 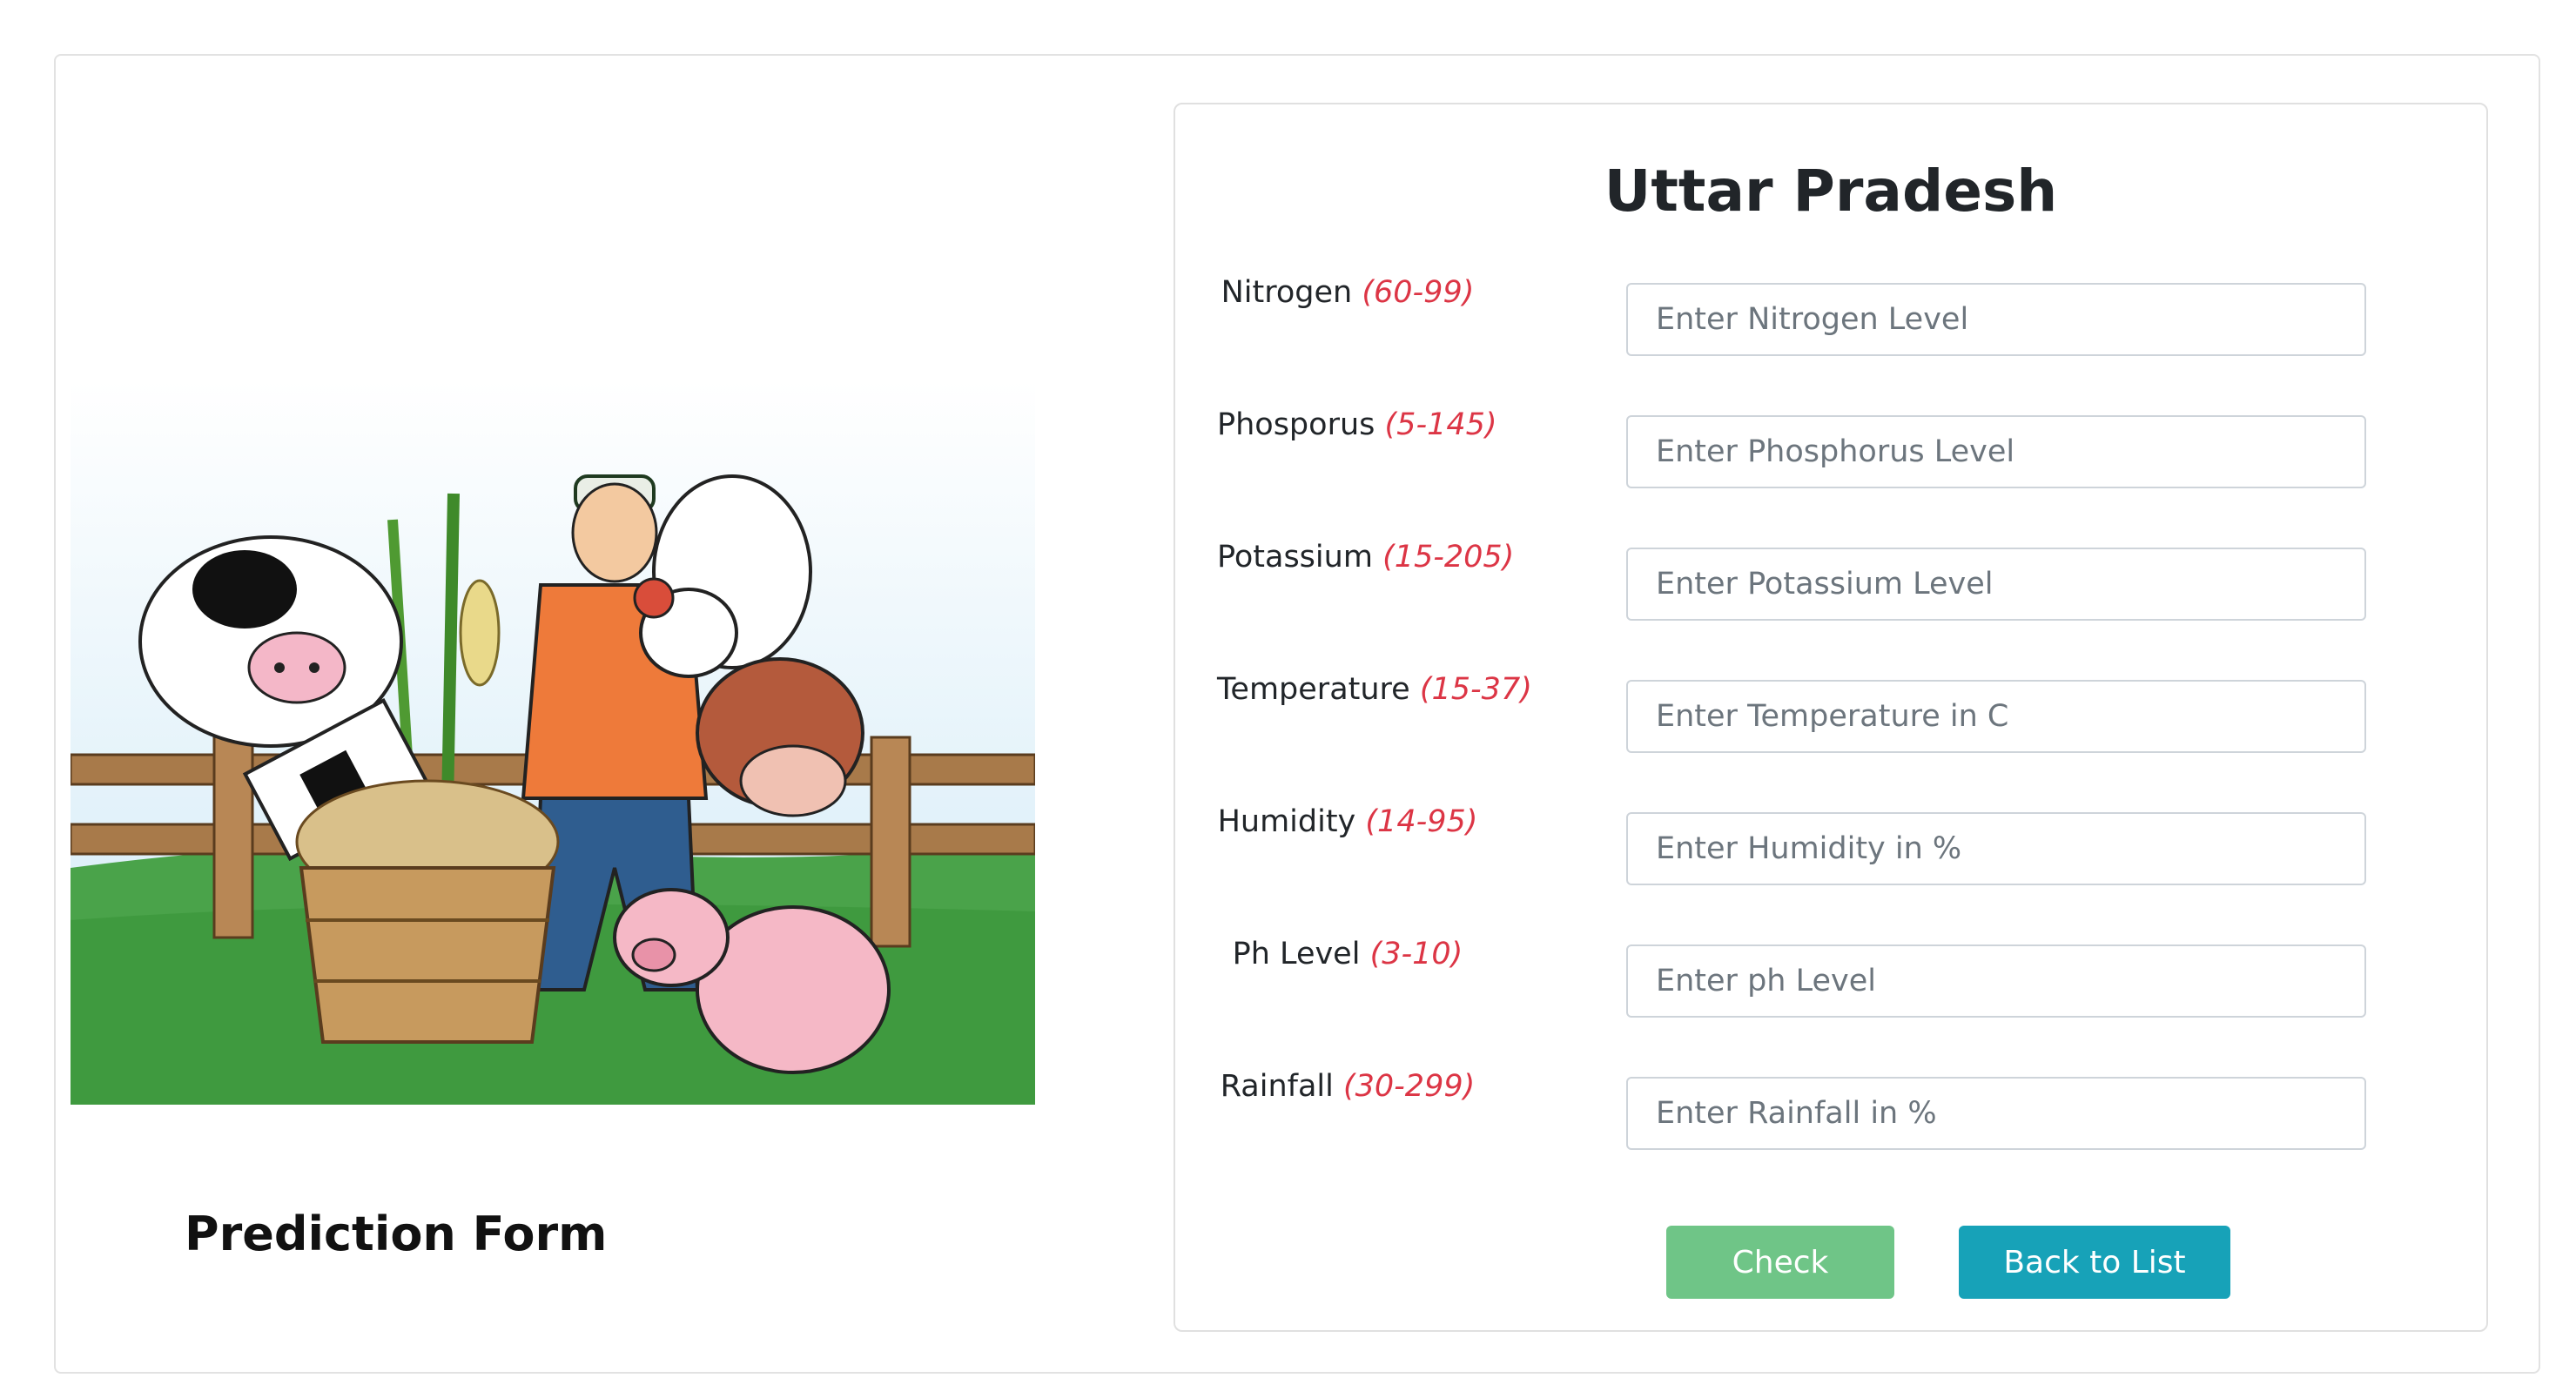 I want to click on field-row-phosphorus: Phosporus (5-145), so click(x=1831, y=447).